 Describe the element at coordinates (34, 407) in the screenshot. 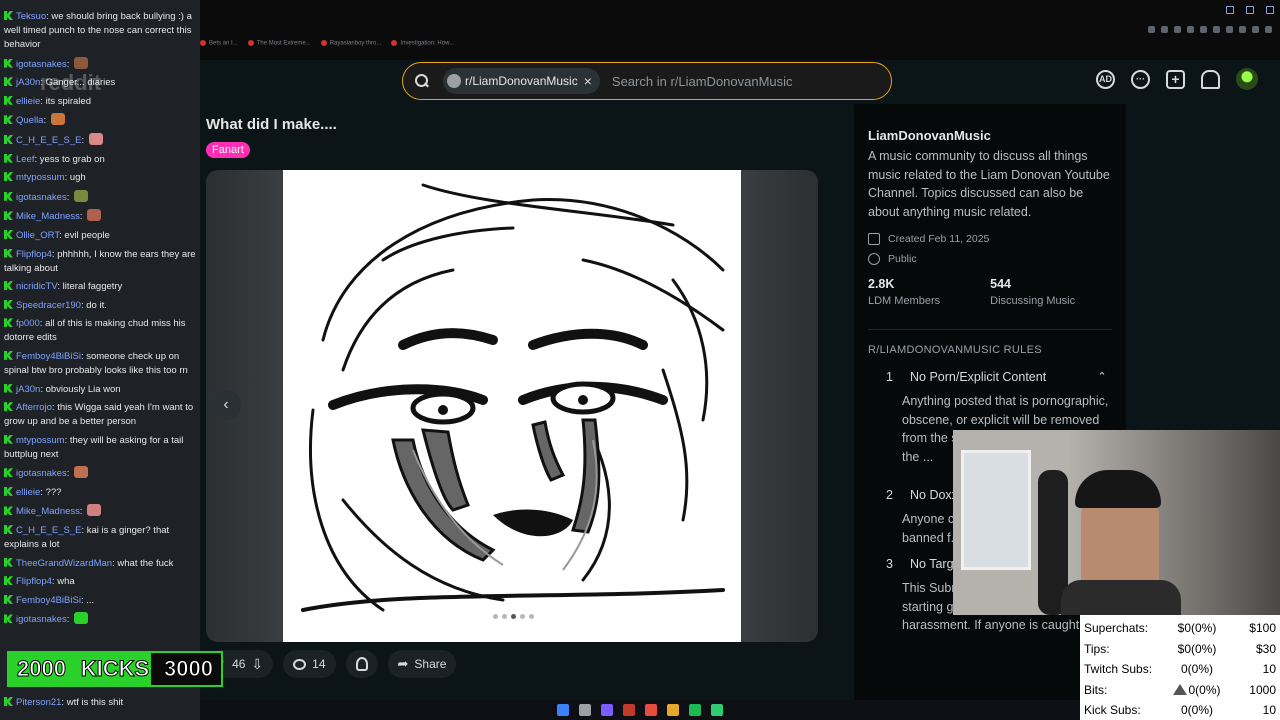

I see `chat-username: Afterrojo` at that location.